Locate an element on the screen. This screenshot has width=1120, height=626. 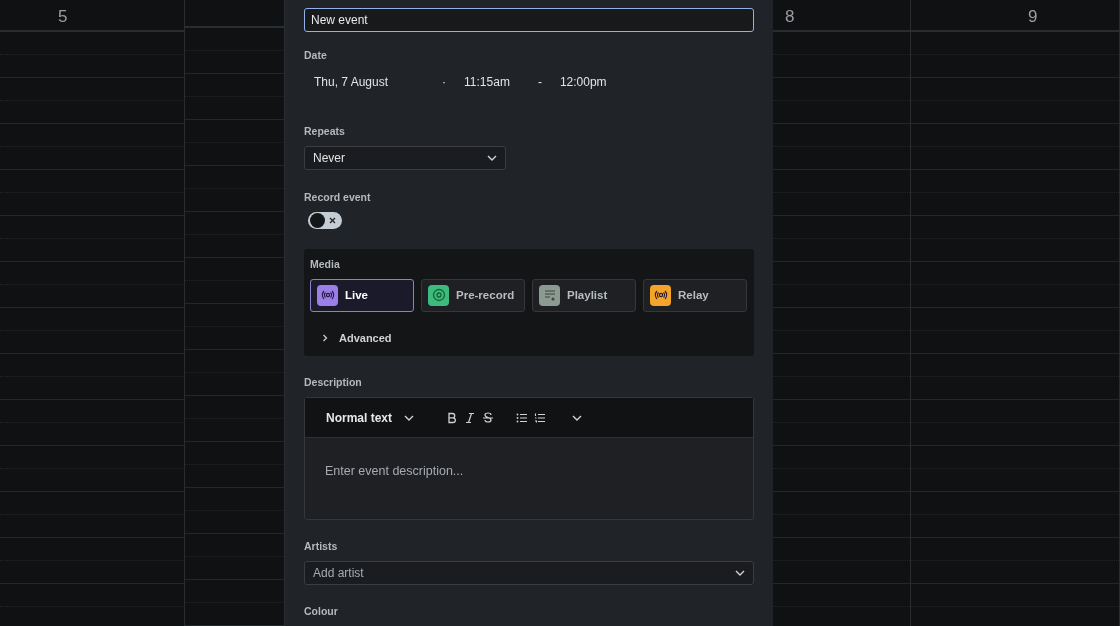
text-style-dropdown: Normal text is located at coordinates (370, 417).